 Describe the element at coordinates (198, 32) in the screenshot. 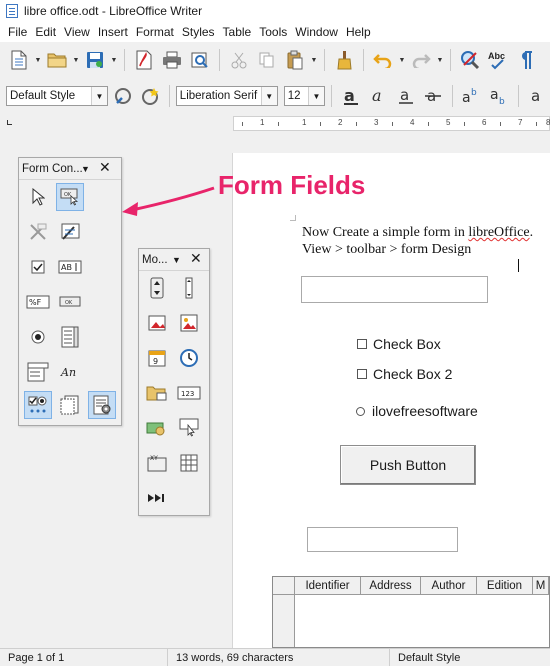

I see `menu-styles: Styles` at that location.